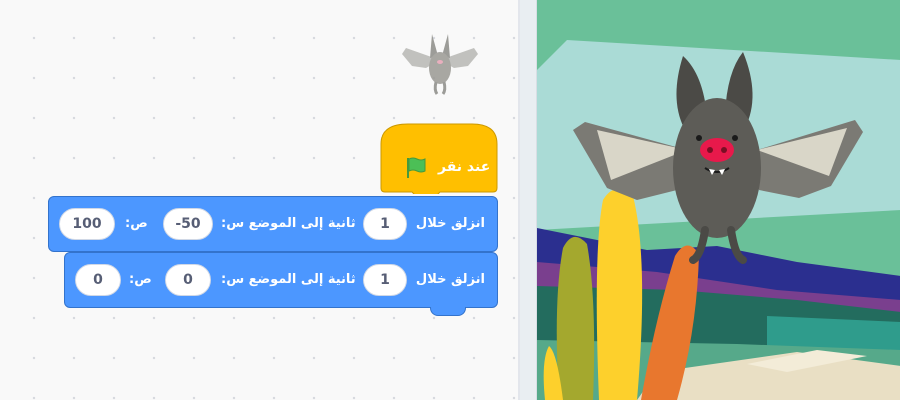 This screenshot has width=900, height=400. Describe the element at coordinates (464, 167) in the screenshot. I see `when-flag-clicked-label: عند نقر` at that location.